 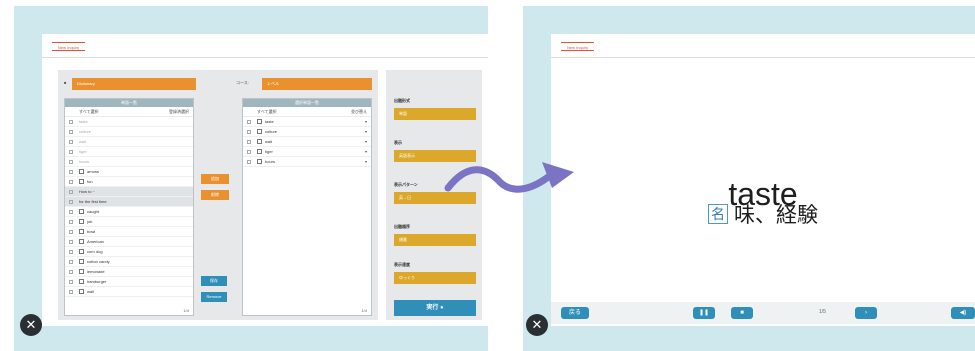 What do you see at coordinates (129, 292) in the screenshot?
I see `word-list-row: wall` at bounding box center [129, 292].